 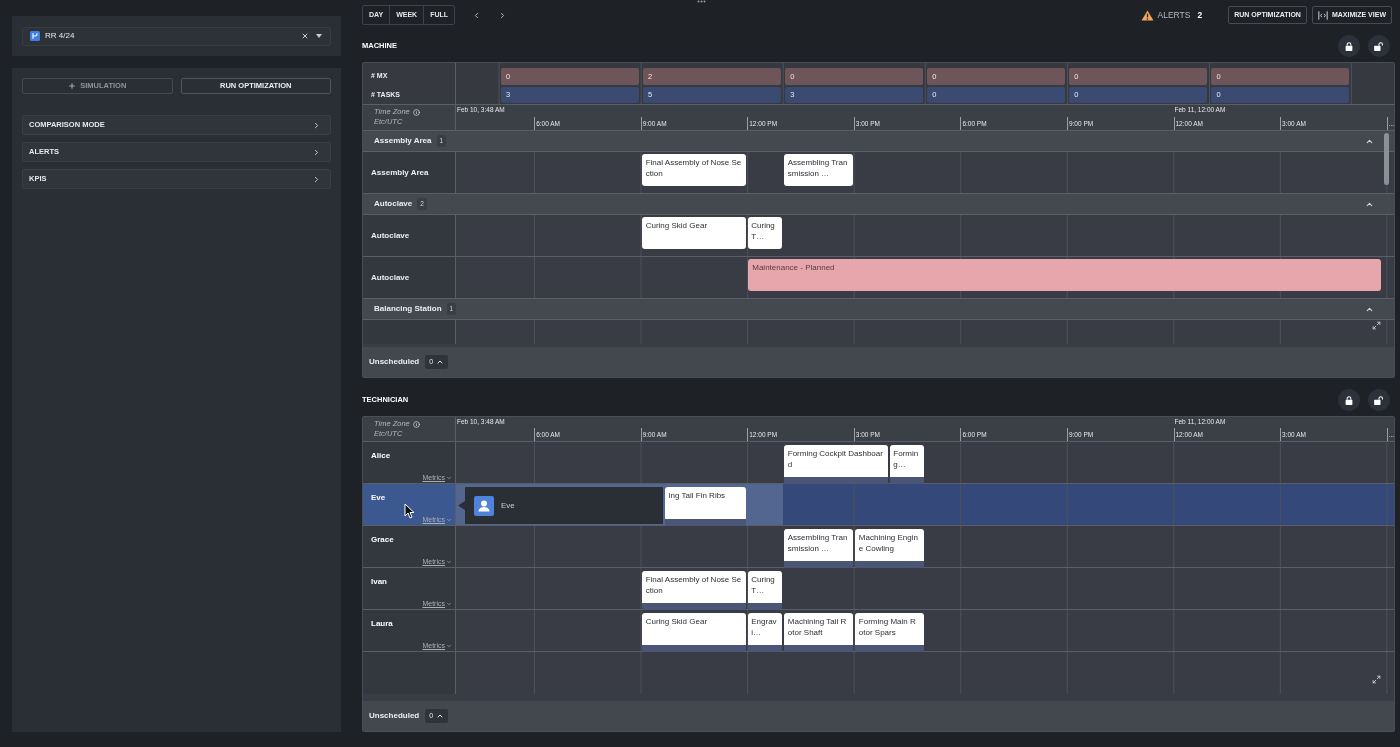 I want to click on alerts-button: ALERTS 2, so click(x=1171, y=15).